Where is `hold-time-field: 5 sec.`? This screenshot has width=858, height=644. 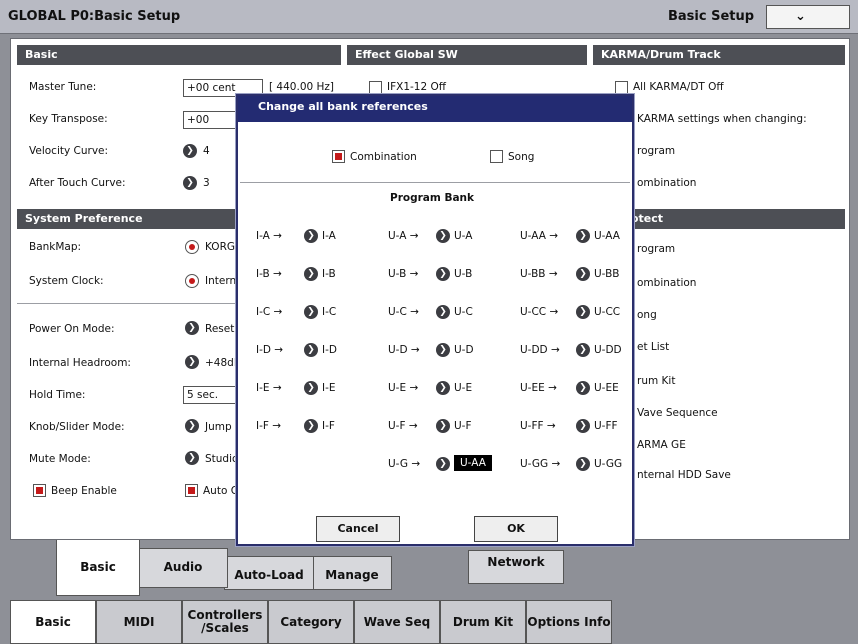 hold-time-field: 5 sec. is located at coordinates (212, 395).